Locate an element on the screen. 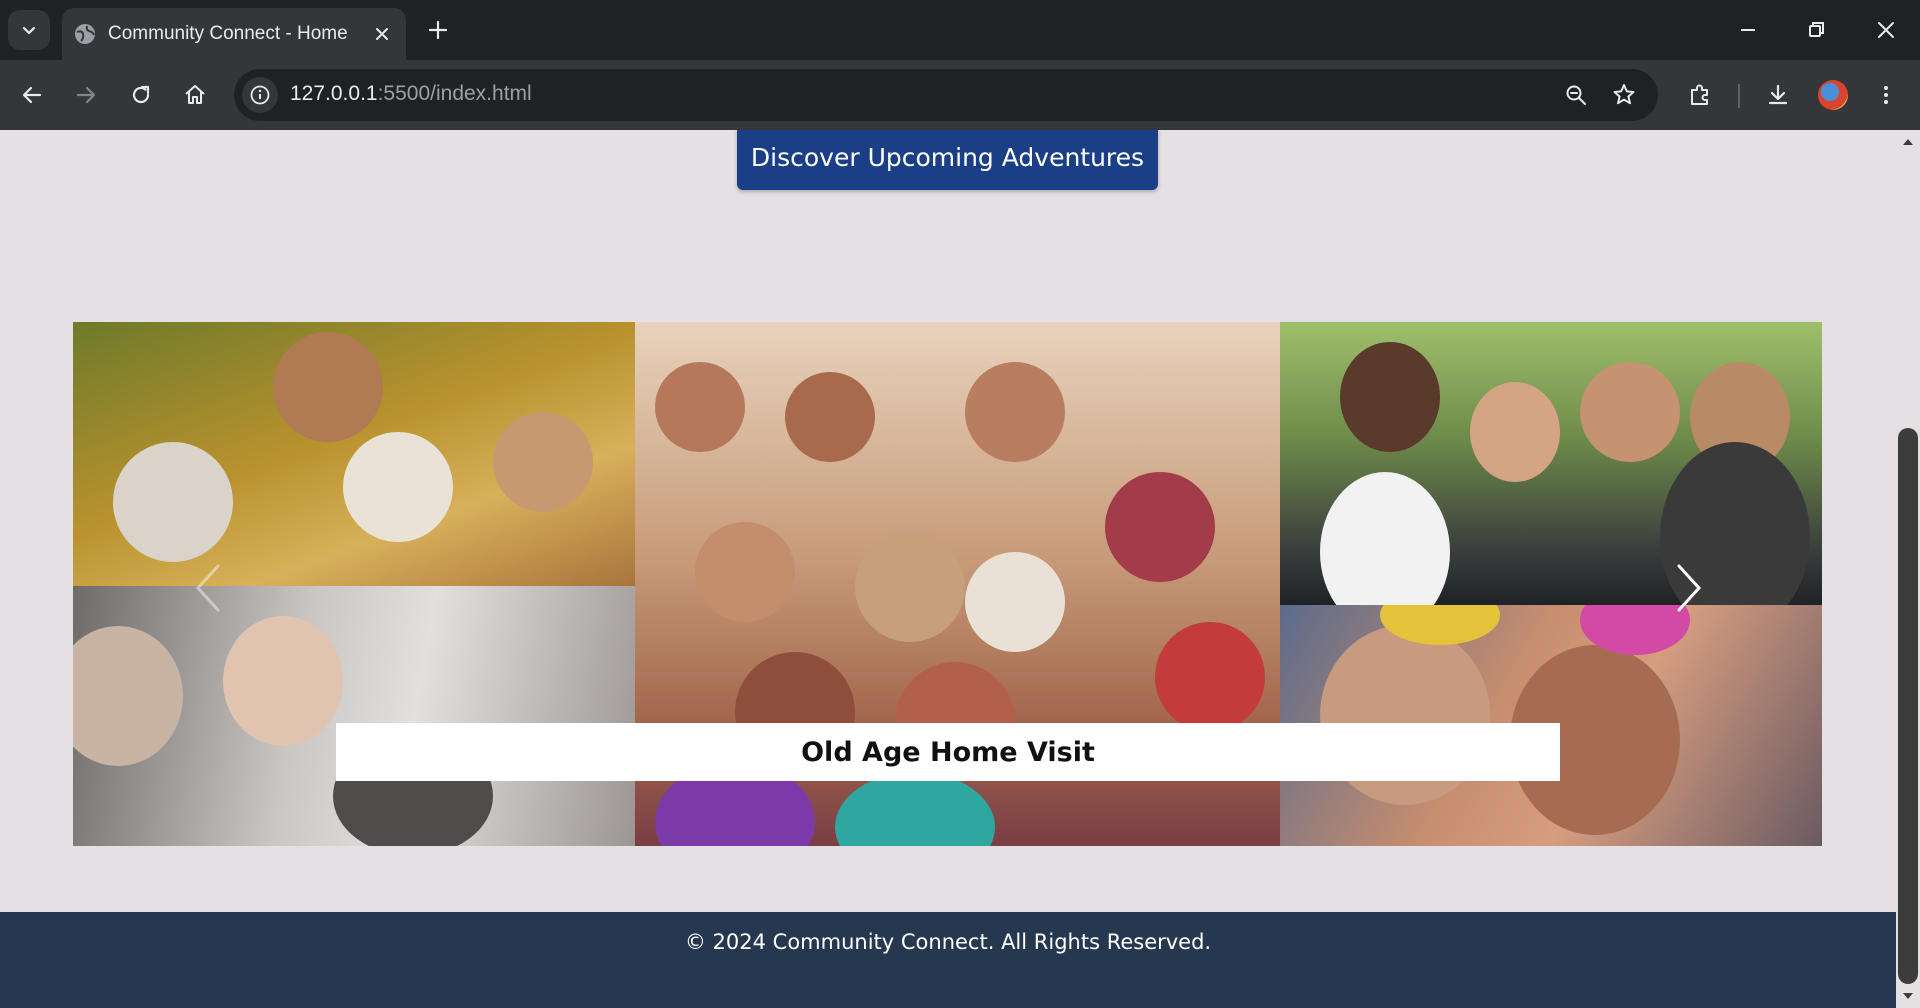 This screenshot has height=1008, width=1920. url-host: 127.0.0.1 is located at coordinates (334, 93).